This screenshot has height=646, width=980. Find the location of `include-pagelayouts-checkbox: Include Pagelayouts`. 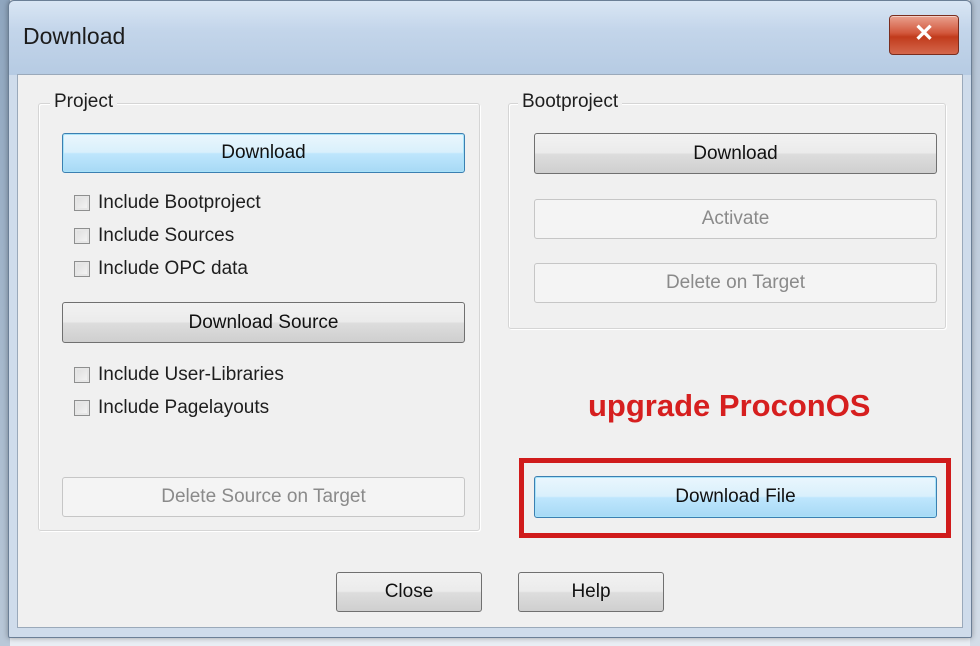

include-pagelayouts-checkbox: Include Pagelayouts is located at coordinates (171, 408).